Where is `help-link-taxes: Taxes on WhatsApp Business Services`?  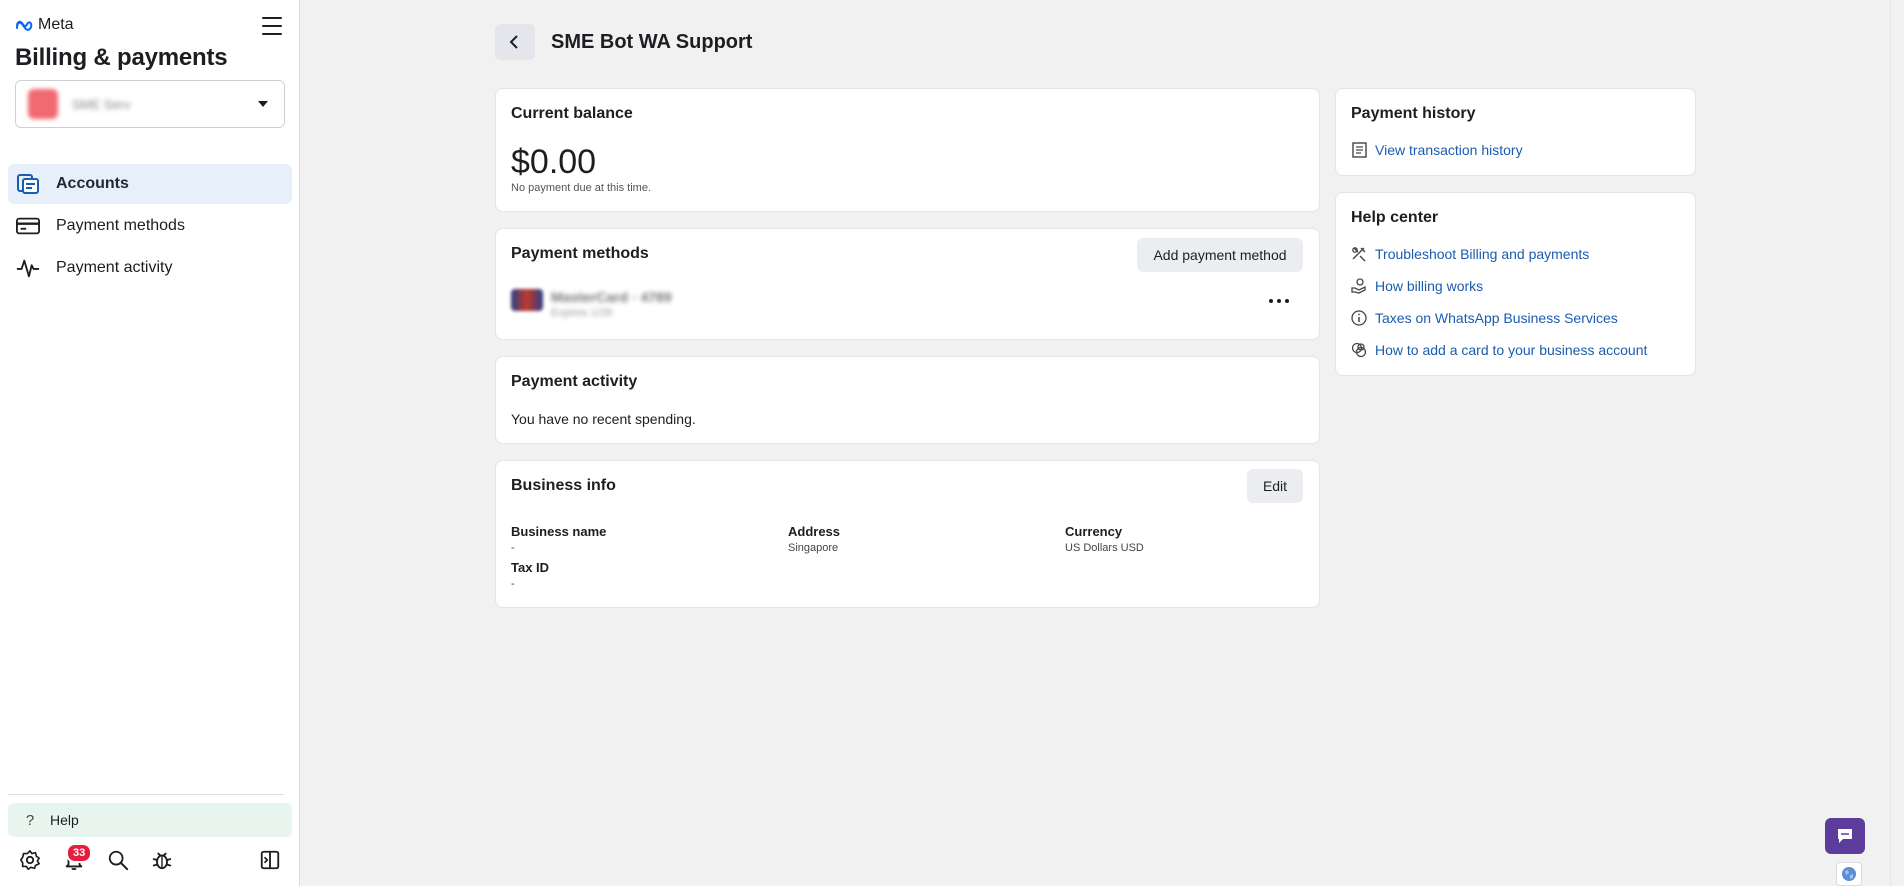
help-link-taxes: Taxes on WhatsApp Business Services is located at coordinates (1484, 318).